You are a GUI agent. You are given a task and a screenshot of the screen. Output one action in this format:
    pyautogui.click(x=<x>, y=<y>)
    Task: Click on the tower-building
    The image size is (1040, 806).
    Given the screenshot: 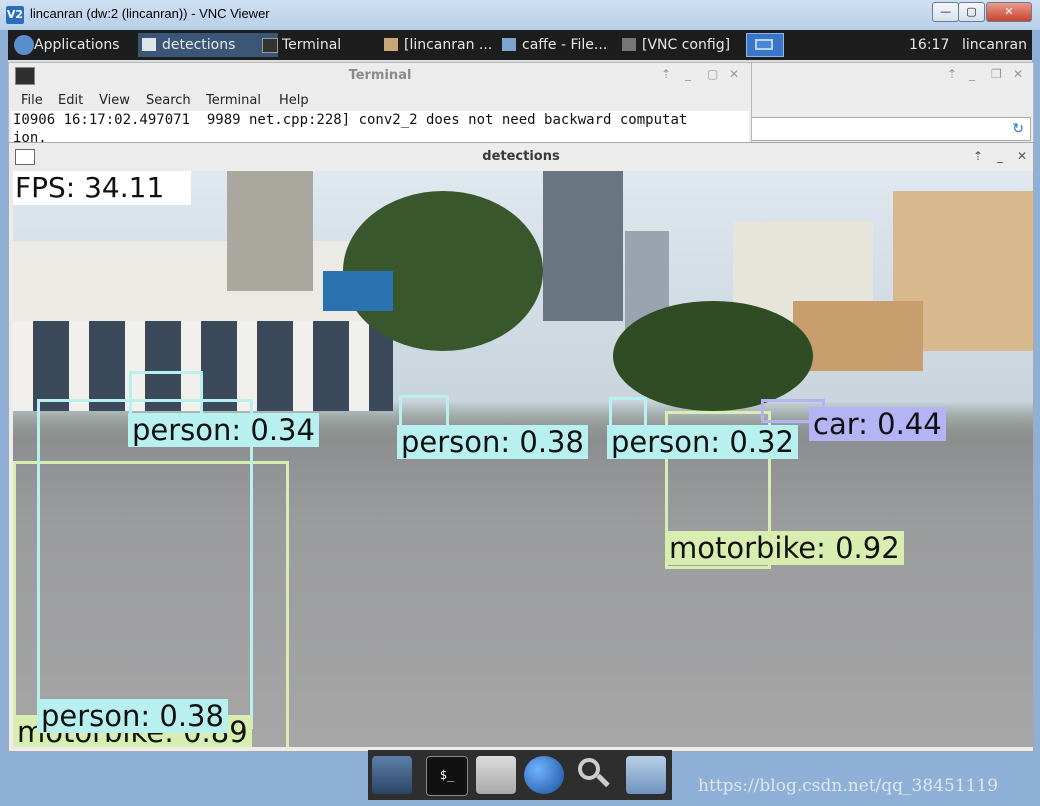 What is the action you would take?
    pyautogui.click(x=270, y=231)
    